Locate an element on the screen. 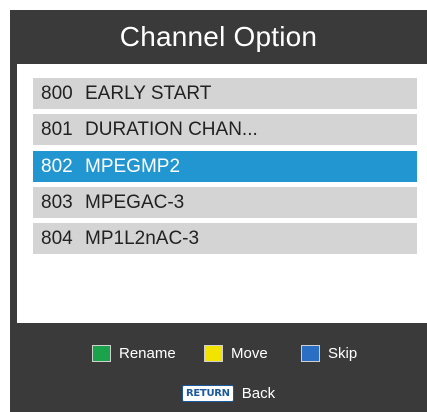 Image resolution: width=427 pixels, height=412 pixels. blue-key-icon is located at coordinates (310, 353).